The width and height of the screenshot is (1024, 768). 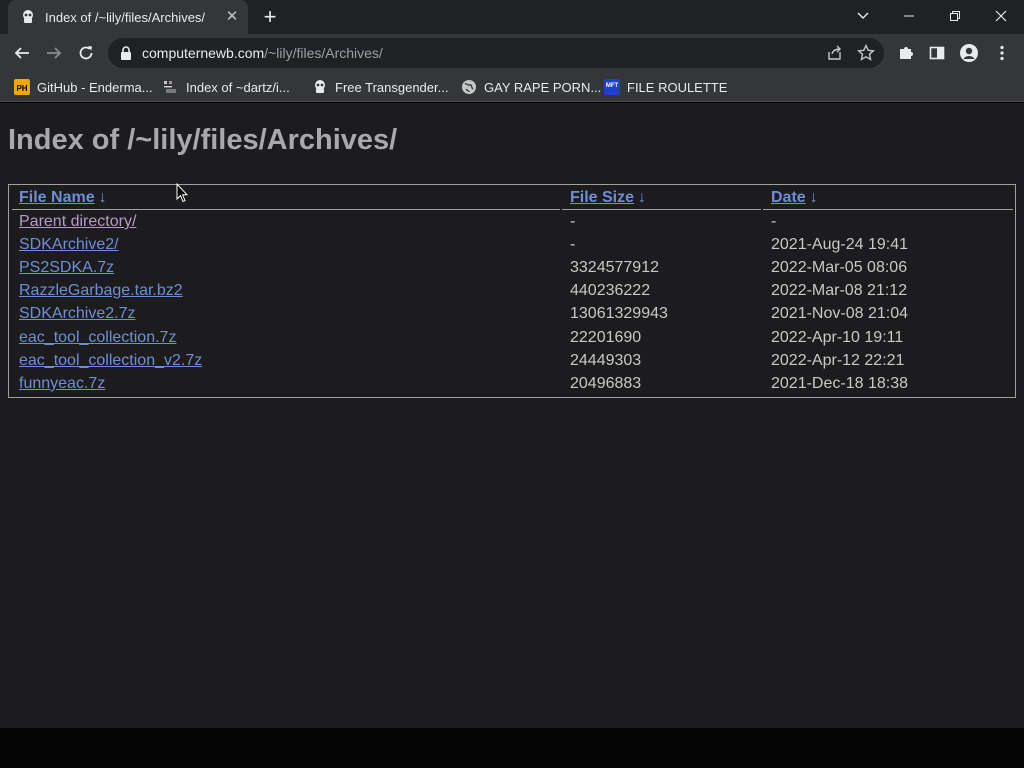 I want to click on address-bar: computernewb.com/~lily/files/Archives/, so click(x=496, y=53).